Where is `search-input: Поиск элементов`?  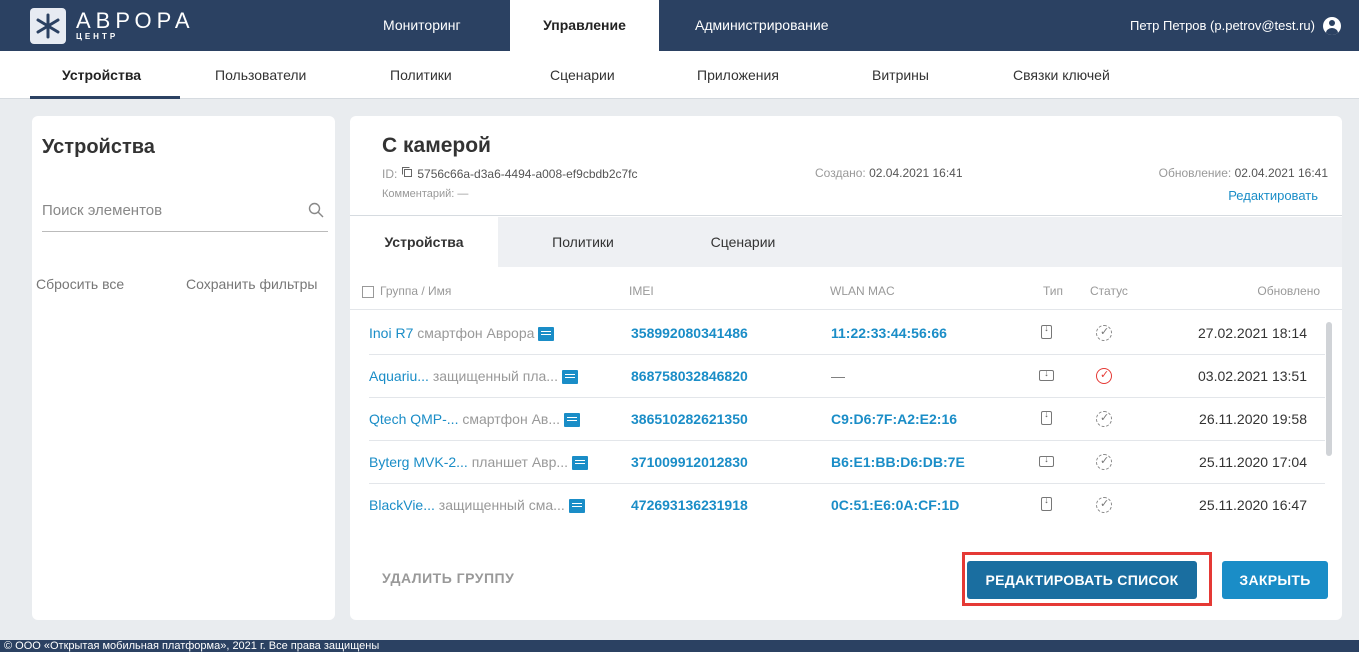 search-input: Поиск элементов is located at coordinates (185, 217).